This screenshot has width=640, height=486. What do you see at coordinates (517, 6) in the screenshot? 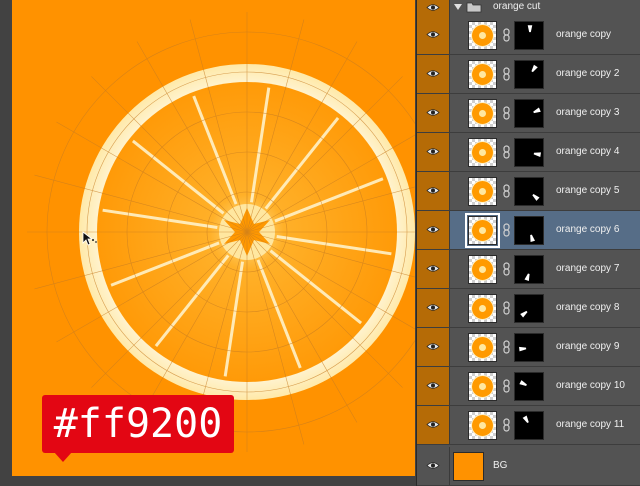
I see `group-name: orange cut` at bounding box center [517, 6].